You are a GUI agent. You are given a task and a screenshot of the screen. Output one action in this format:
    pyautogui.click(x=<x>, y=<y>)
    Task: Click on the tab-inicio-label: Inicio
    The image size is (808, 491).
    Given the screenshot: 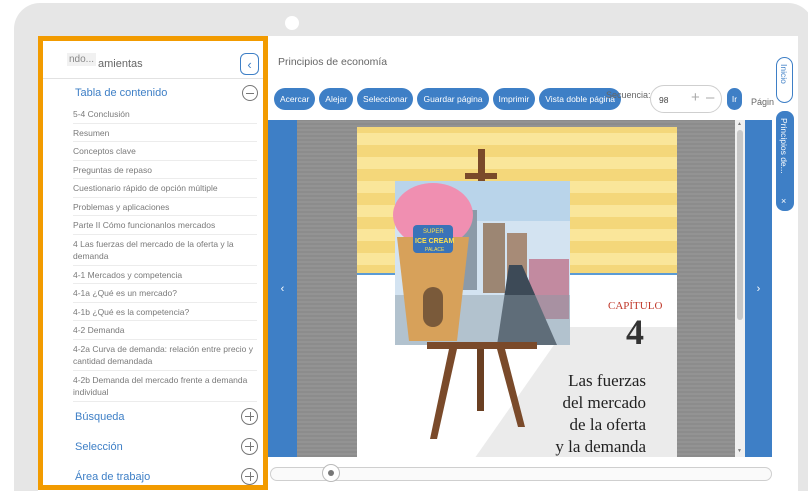 What is the action you would take?
    pyautogui.click(x=784, y=74)
    